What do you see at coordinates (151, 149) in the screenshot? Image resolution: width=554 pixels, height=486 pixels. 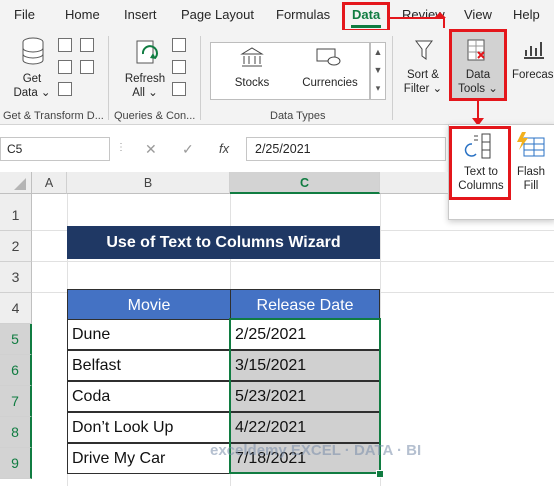 I see `cancel-icon: ✕` at bounding box center [151, 149].